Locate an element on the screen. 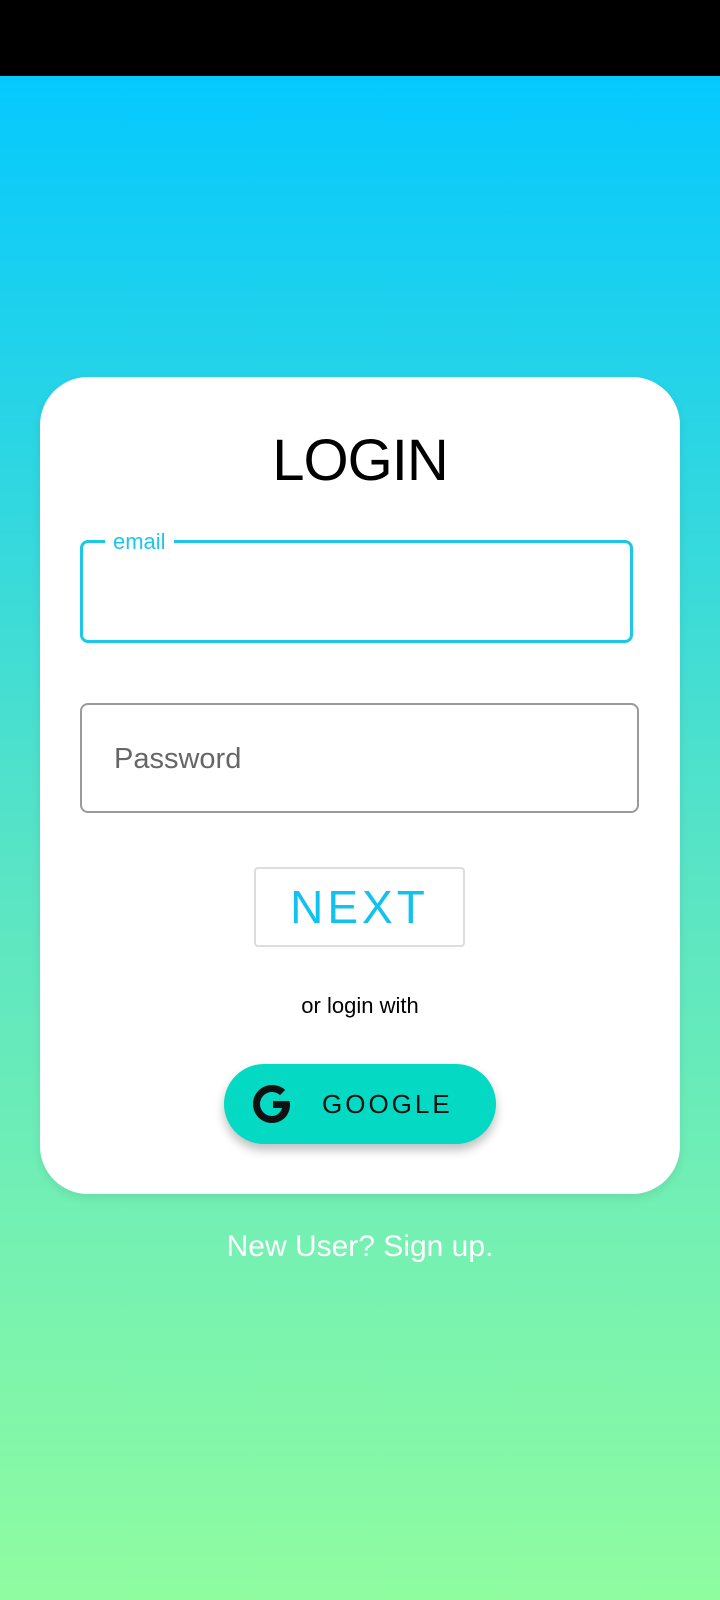 Image resolution: width=720 pixels, height=1600 pixels. email-field: email is located at coordinates (356, 586).